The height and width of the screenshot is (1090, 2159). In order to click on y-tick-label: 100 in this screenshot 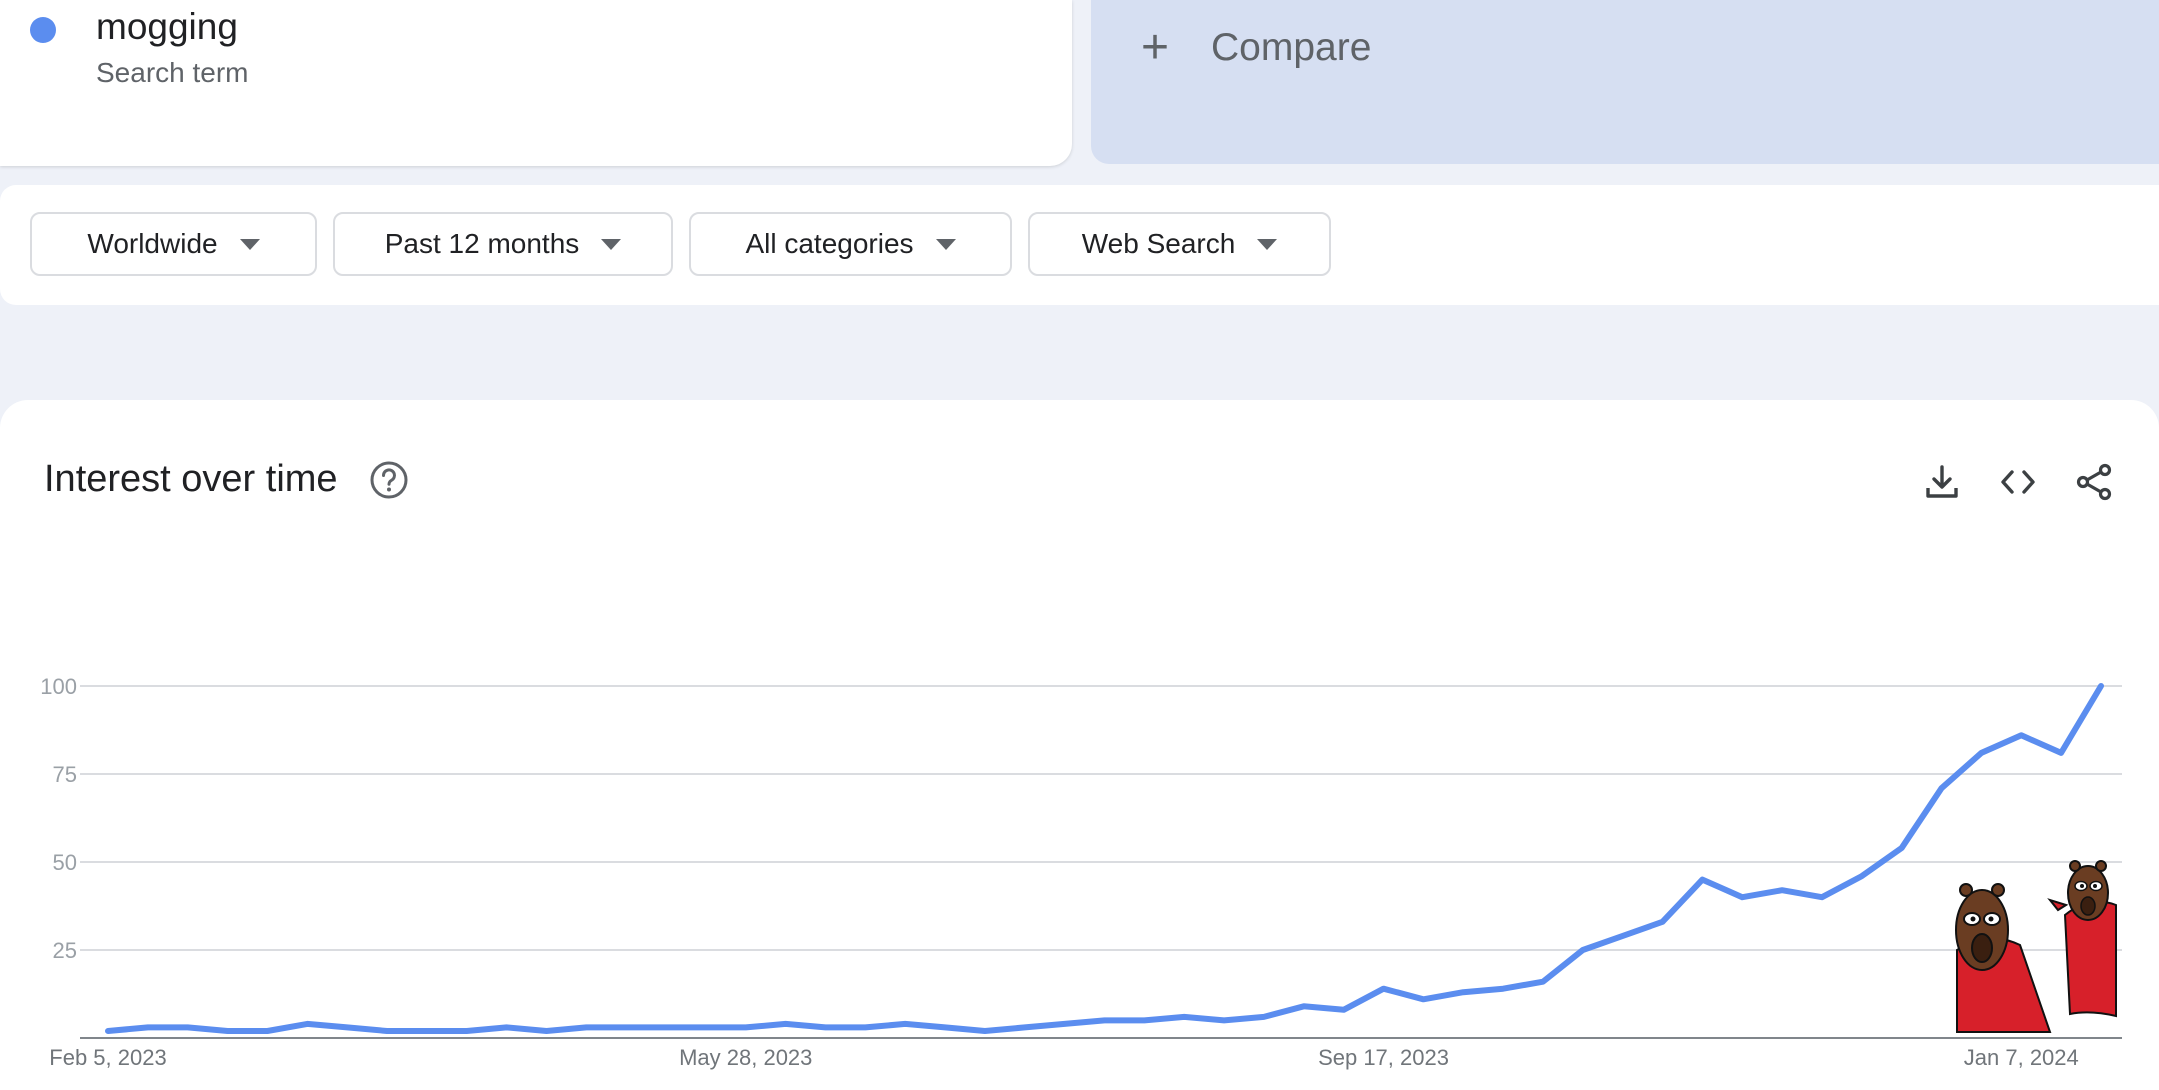, I will do `click(58, 686)`.